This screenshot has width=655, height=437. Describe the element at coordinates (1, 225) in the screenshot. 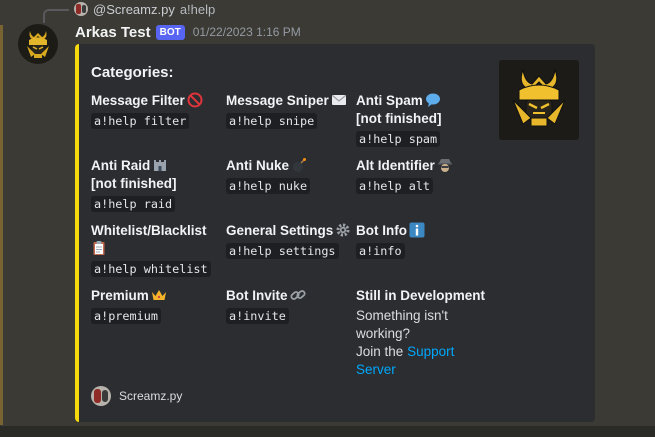

I see `message-highlight-bar` at that location.